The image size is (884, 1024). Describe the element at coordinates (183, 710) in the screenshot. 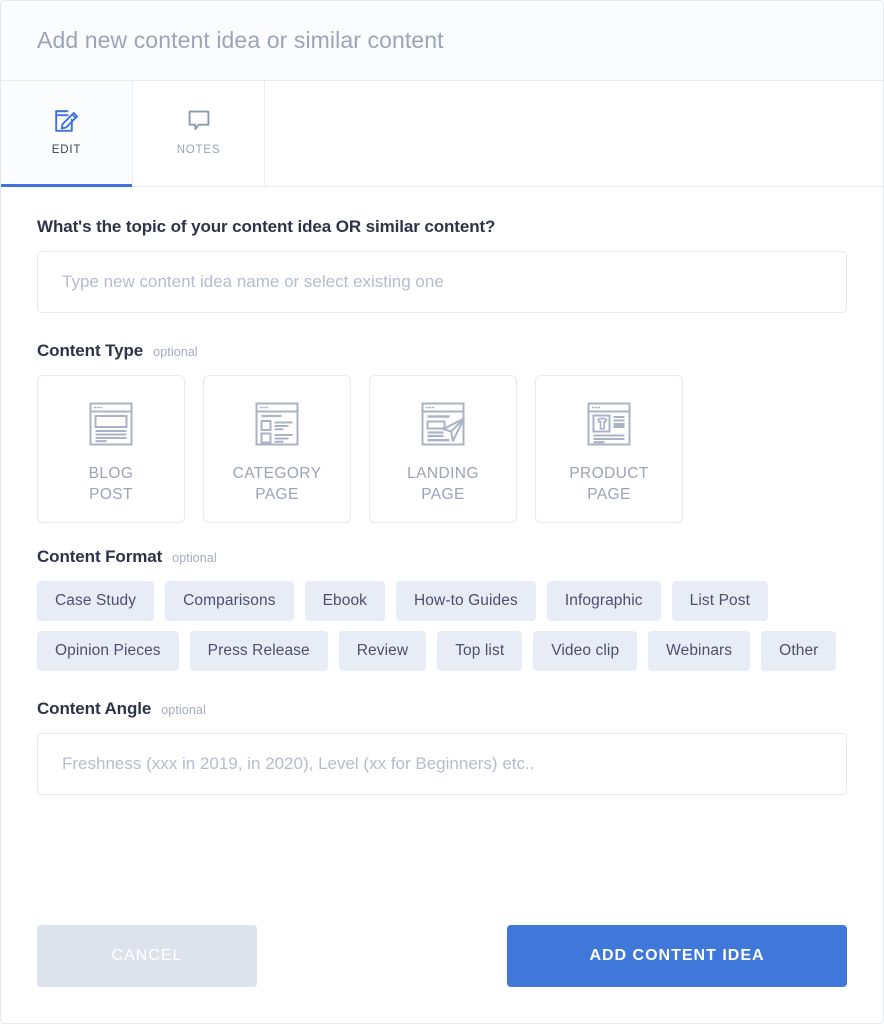

I see `content-angle-optional: optional` at that location.